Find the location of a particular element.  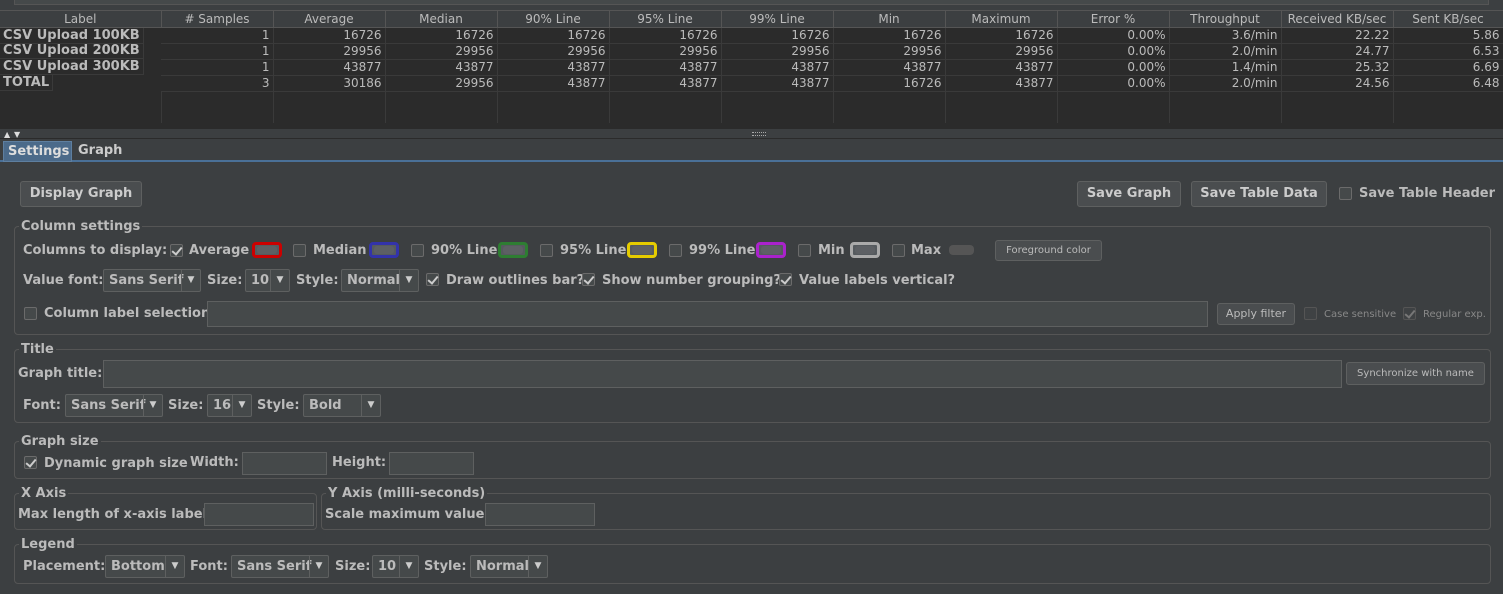

column-label-filter-input is located at coordinates (707, 314).